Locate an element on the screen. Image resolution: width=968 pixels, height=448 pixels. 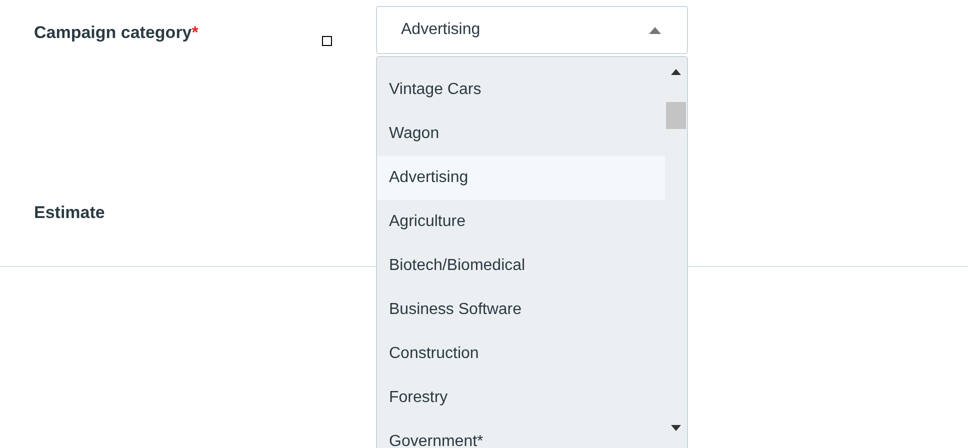
field-label: Estimate is located at coordinates (69, 212).